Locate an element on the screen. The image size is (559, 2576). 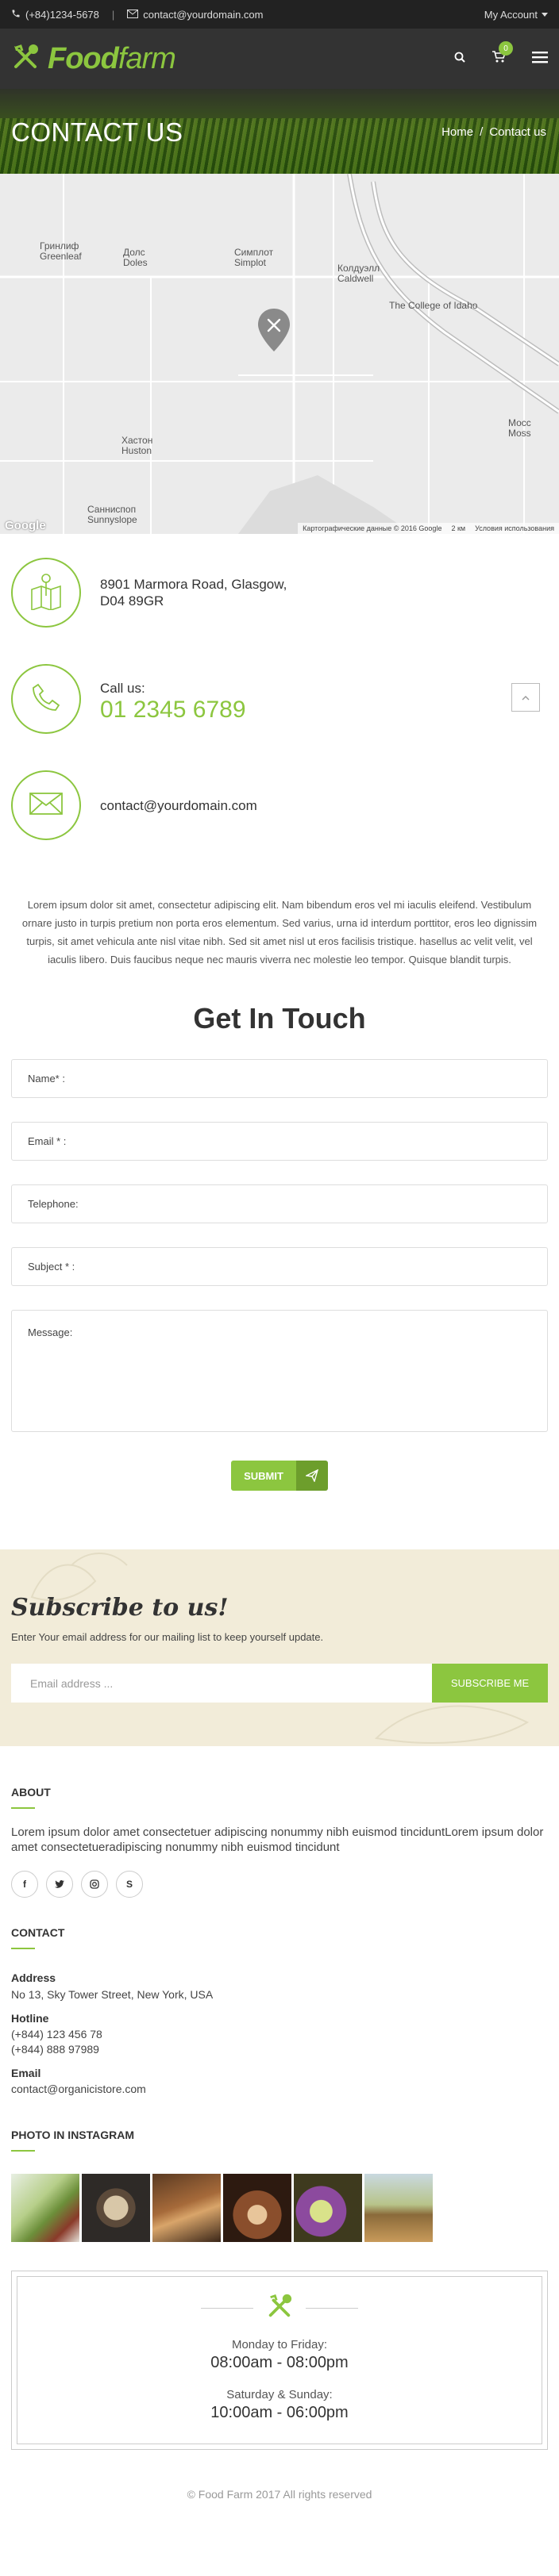
caret-down-icon is located at coordinates (545, 14).